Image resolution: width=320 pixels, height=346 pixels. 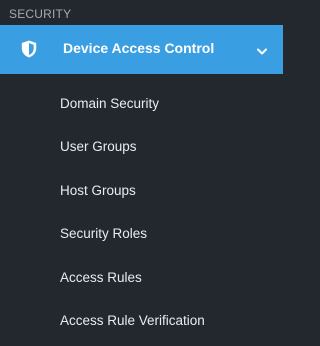 What do you see at coordinates (98, 147) in the screenshot?
I see `submenu-item-label: User Groups` at bounding box center [98, 147].